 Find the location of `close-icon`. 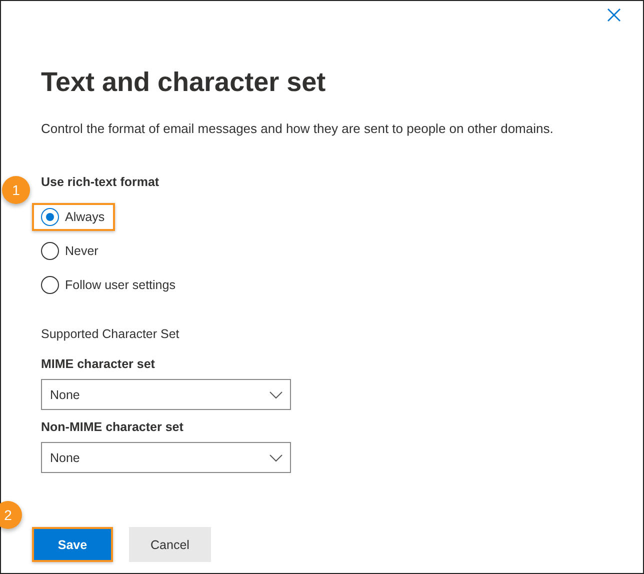

close-icon is located at coordinates (614, 15).